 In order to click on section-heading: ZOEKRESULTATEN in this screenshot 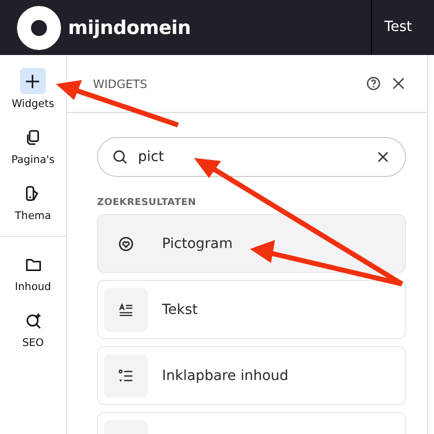, I will do `click(147, 202)`.